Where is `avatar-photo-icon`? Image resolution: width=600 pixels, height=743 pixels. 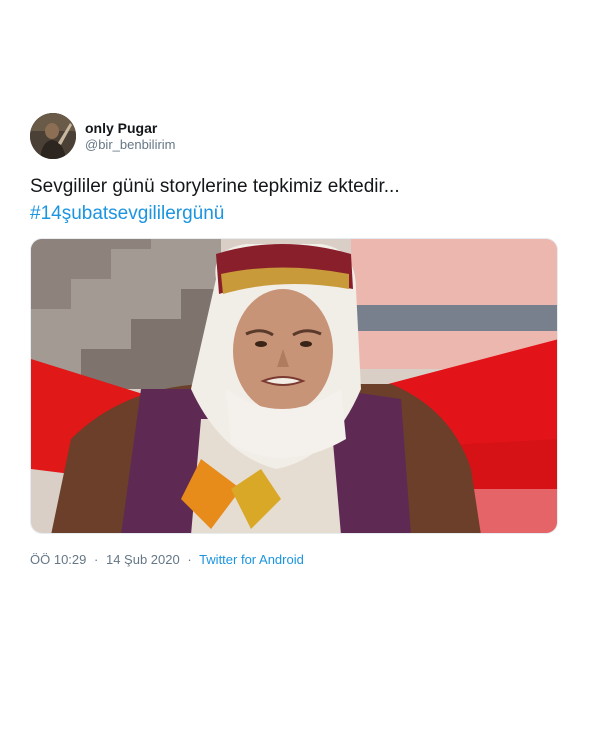
avatar-photo-icon is located at coordinates (53, 136).